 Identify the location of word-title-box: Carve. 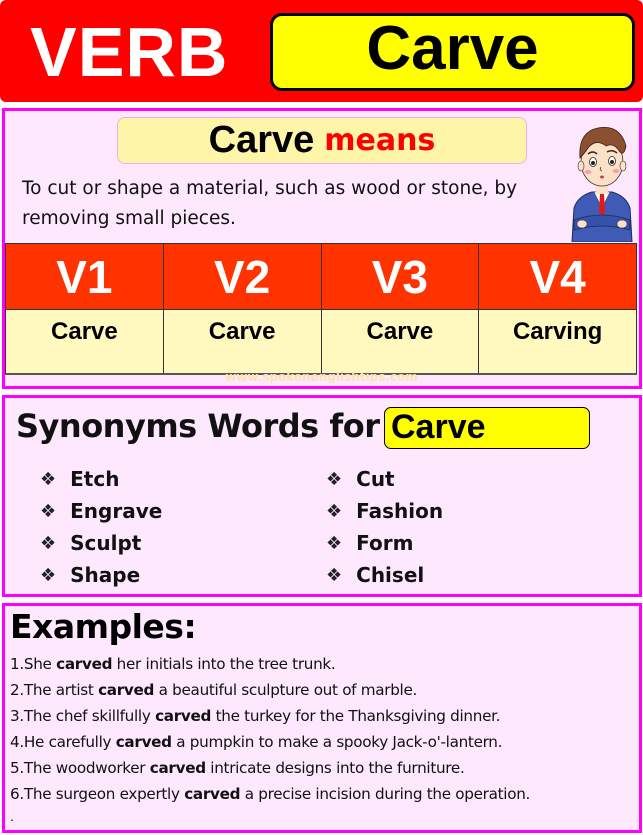
(452, 52).